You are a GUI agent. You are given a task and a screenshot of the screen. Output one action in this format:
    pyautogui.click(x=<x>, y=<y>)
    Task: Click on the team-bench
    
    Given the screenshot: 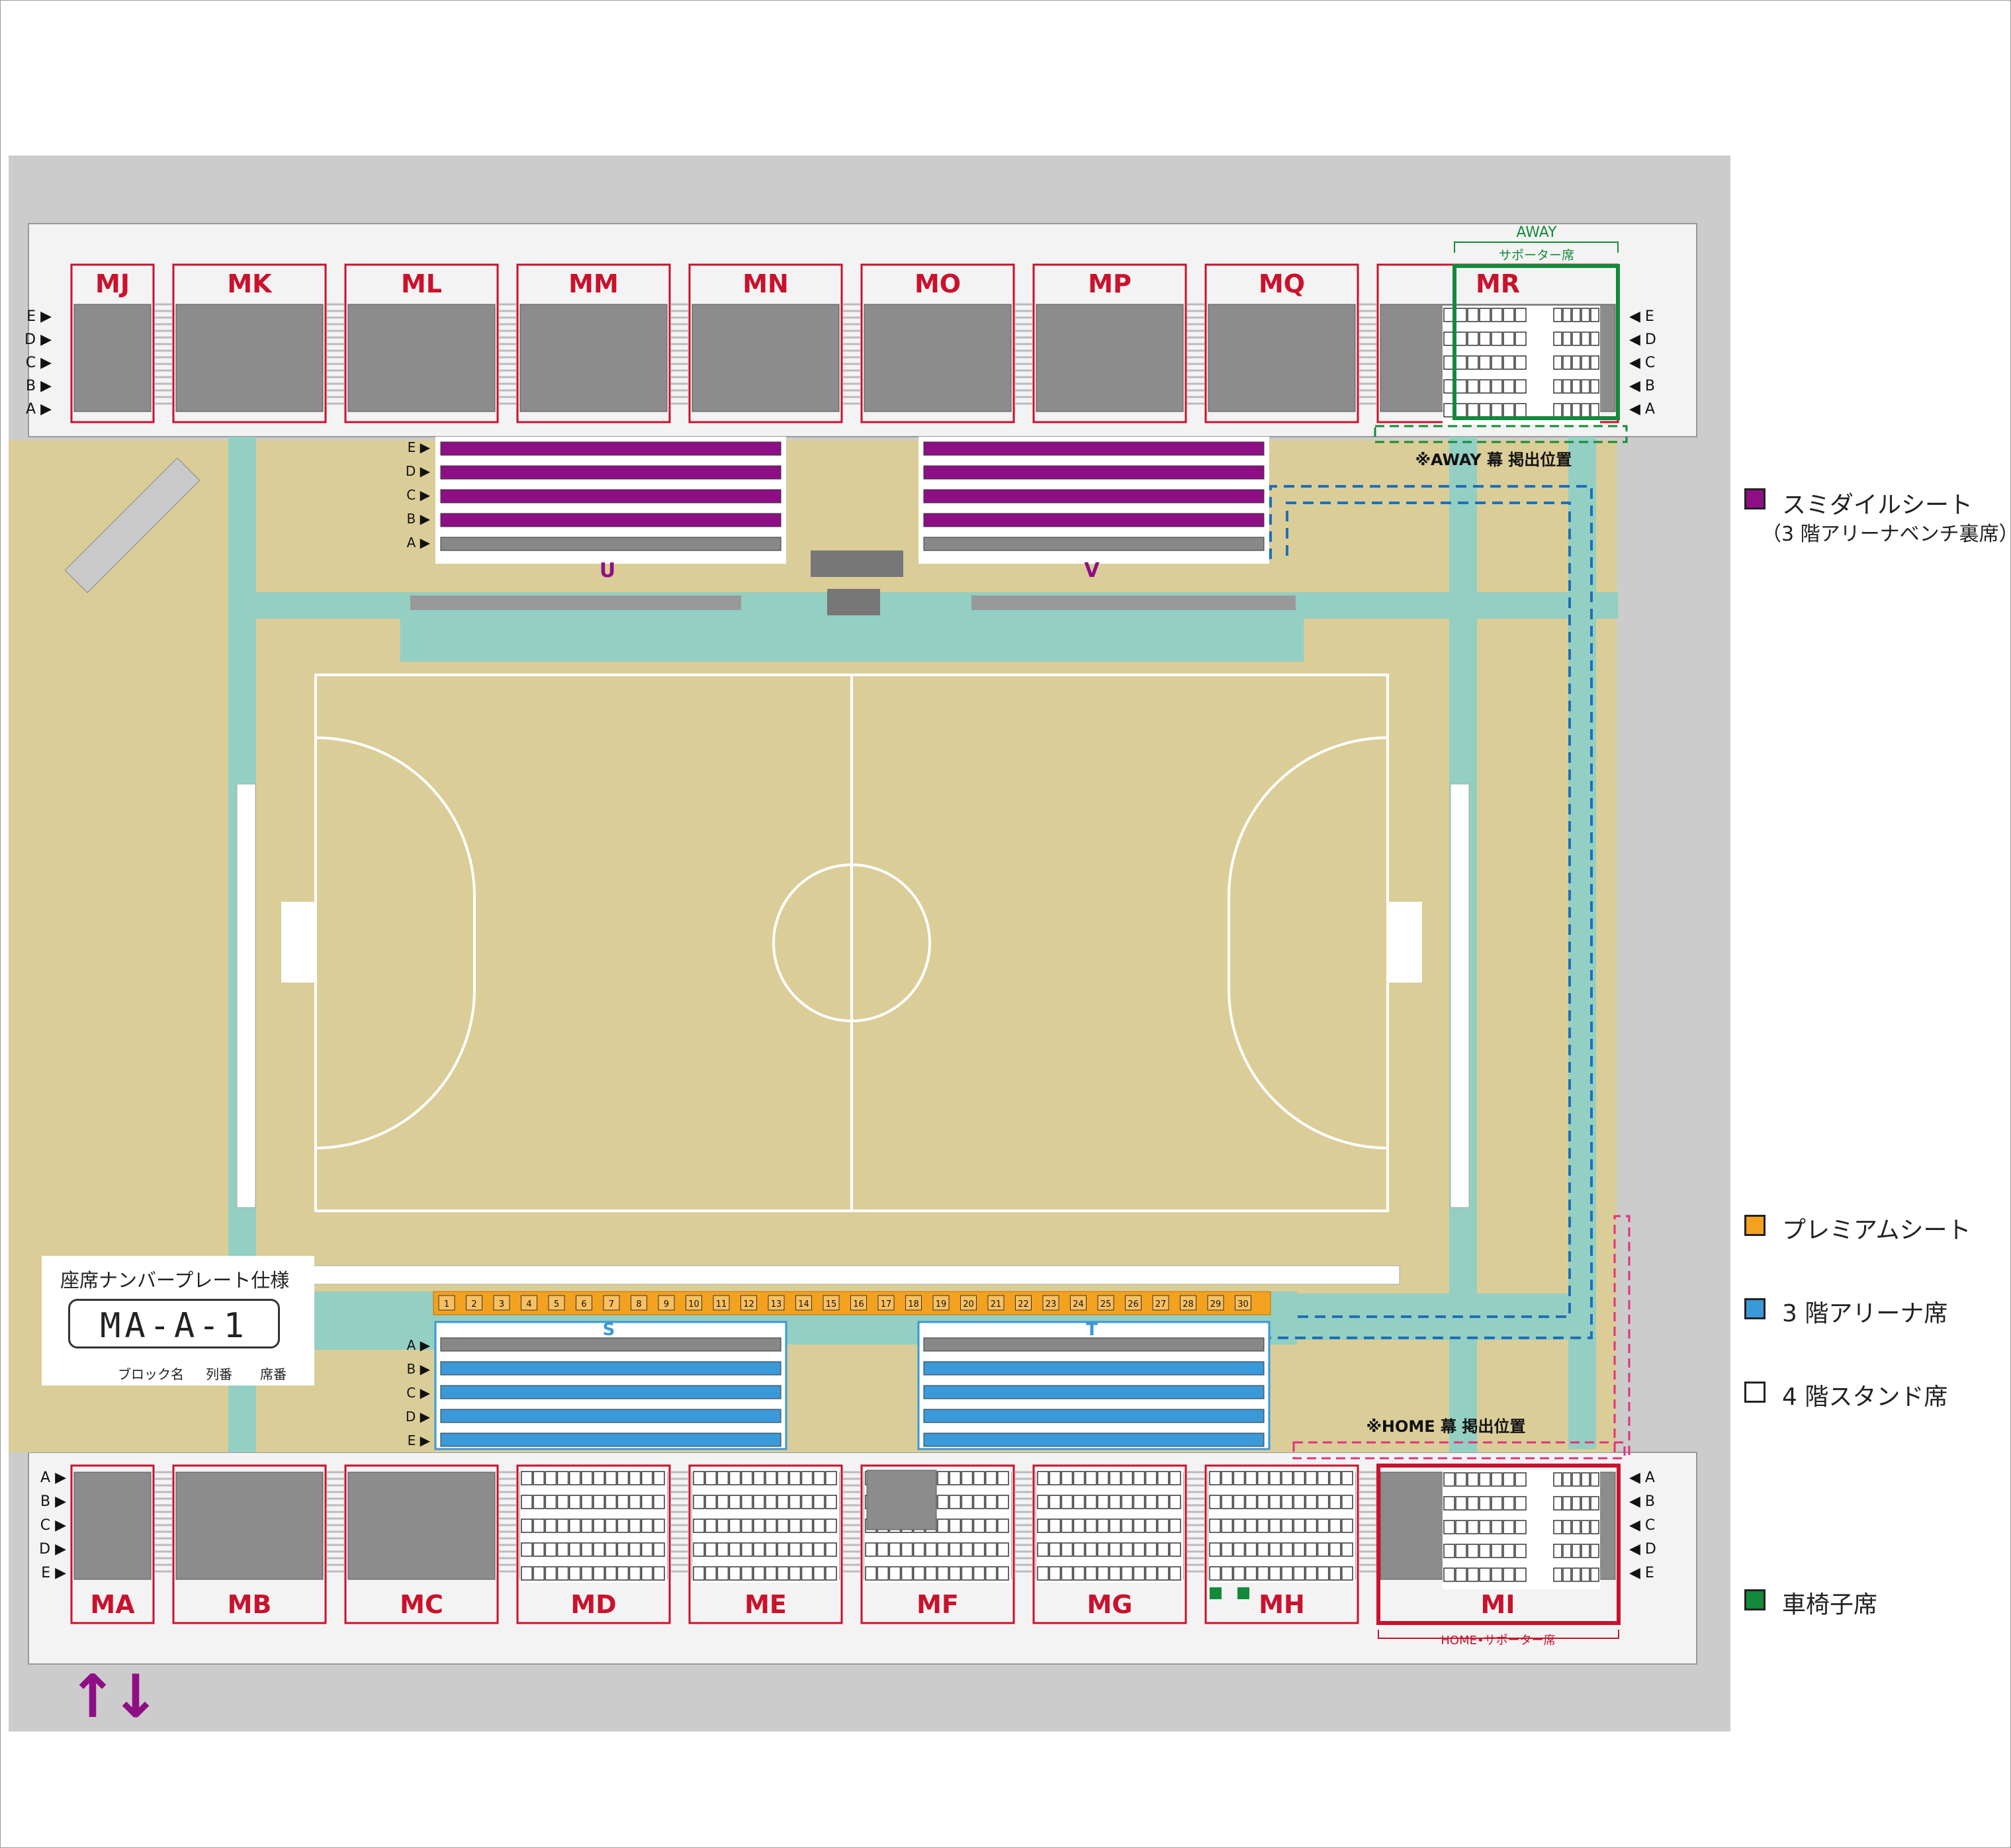 What is the action you would take?
    pyautogui.click(x=857, y=563)
    